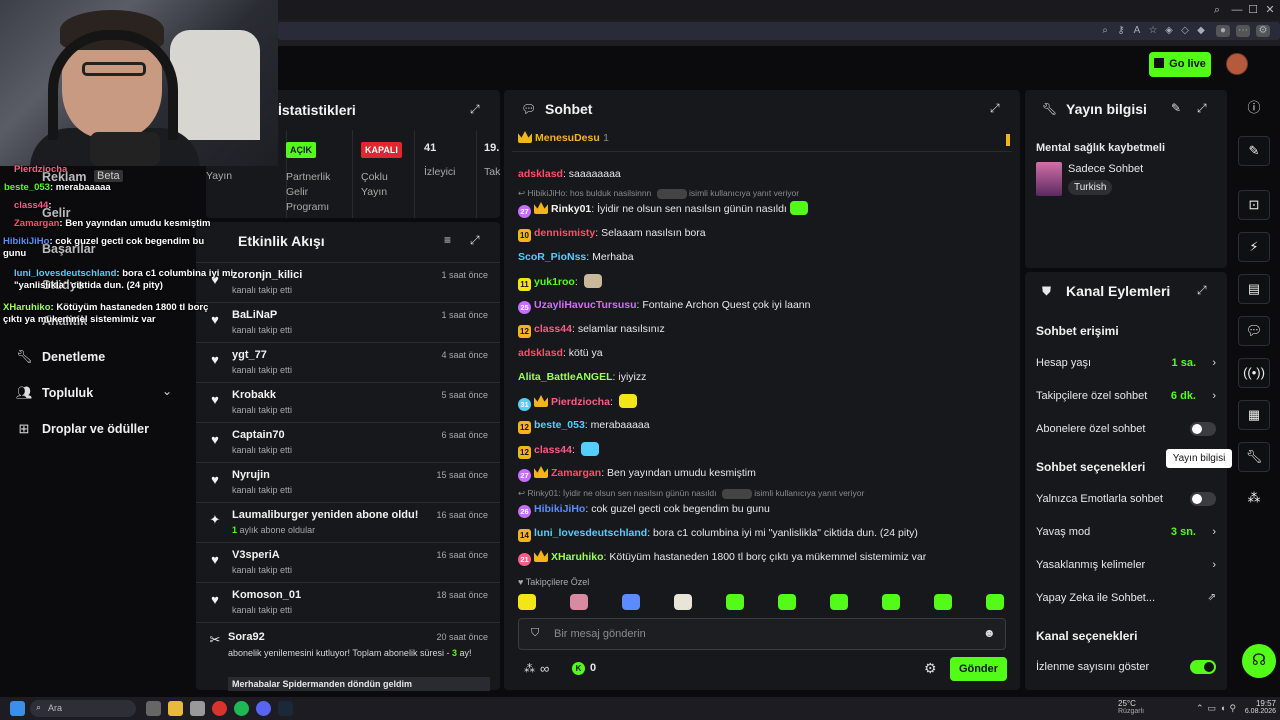 This screenshot has height=720, width=1280. I want to click on support-button: ☊, so click(1259, 661).